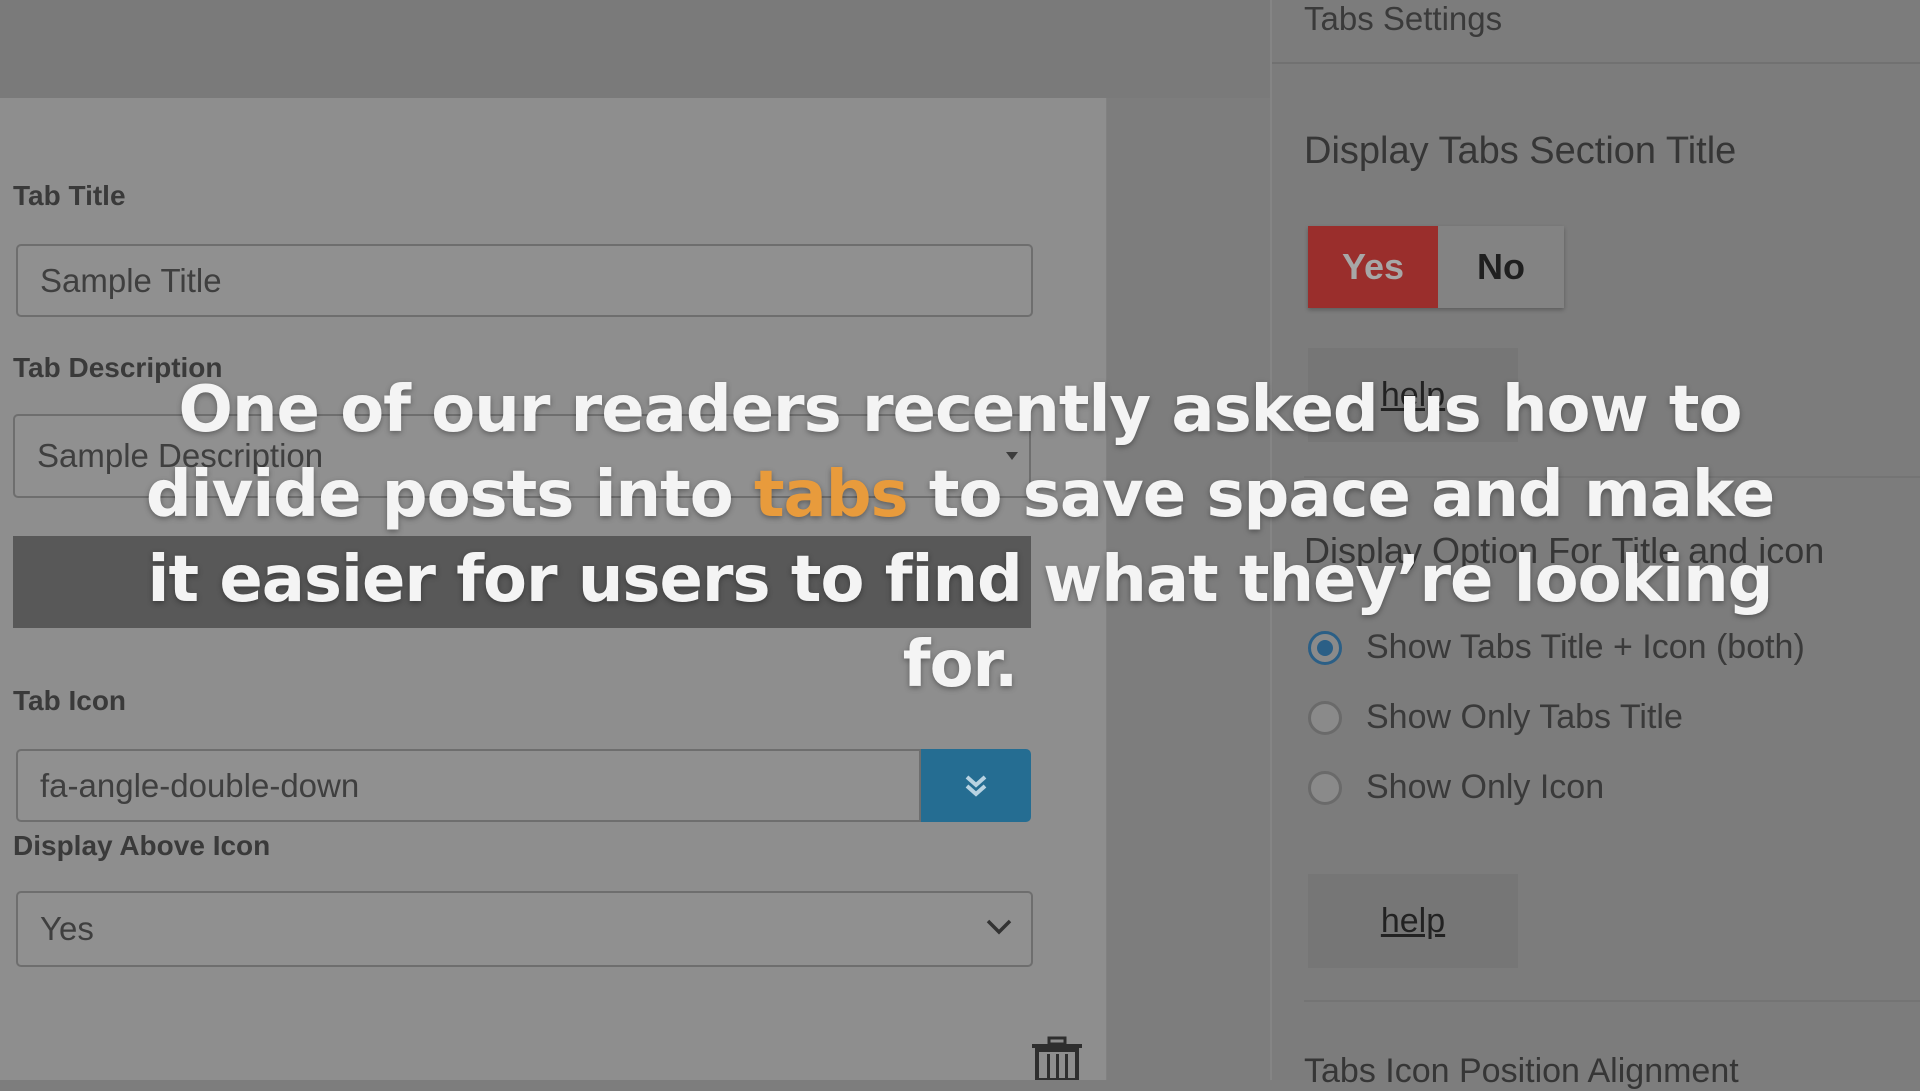 The width and height of the screenshot is (1920, 1091). I want to click on help-link: help, so click(1413, 921).